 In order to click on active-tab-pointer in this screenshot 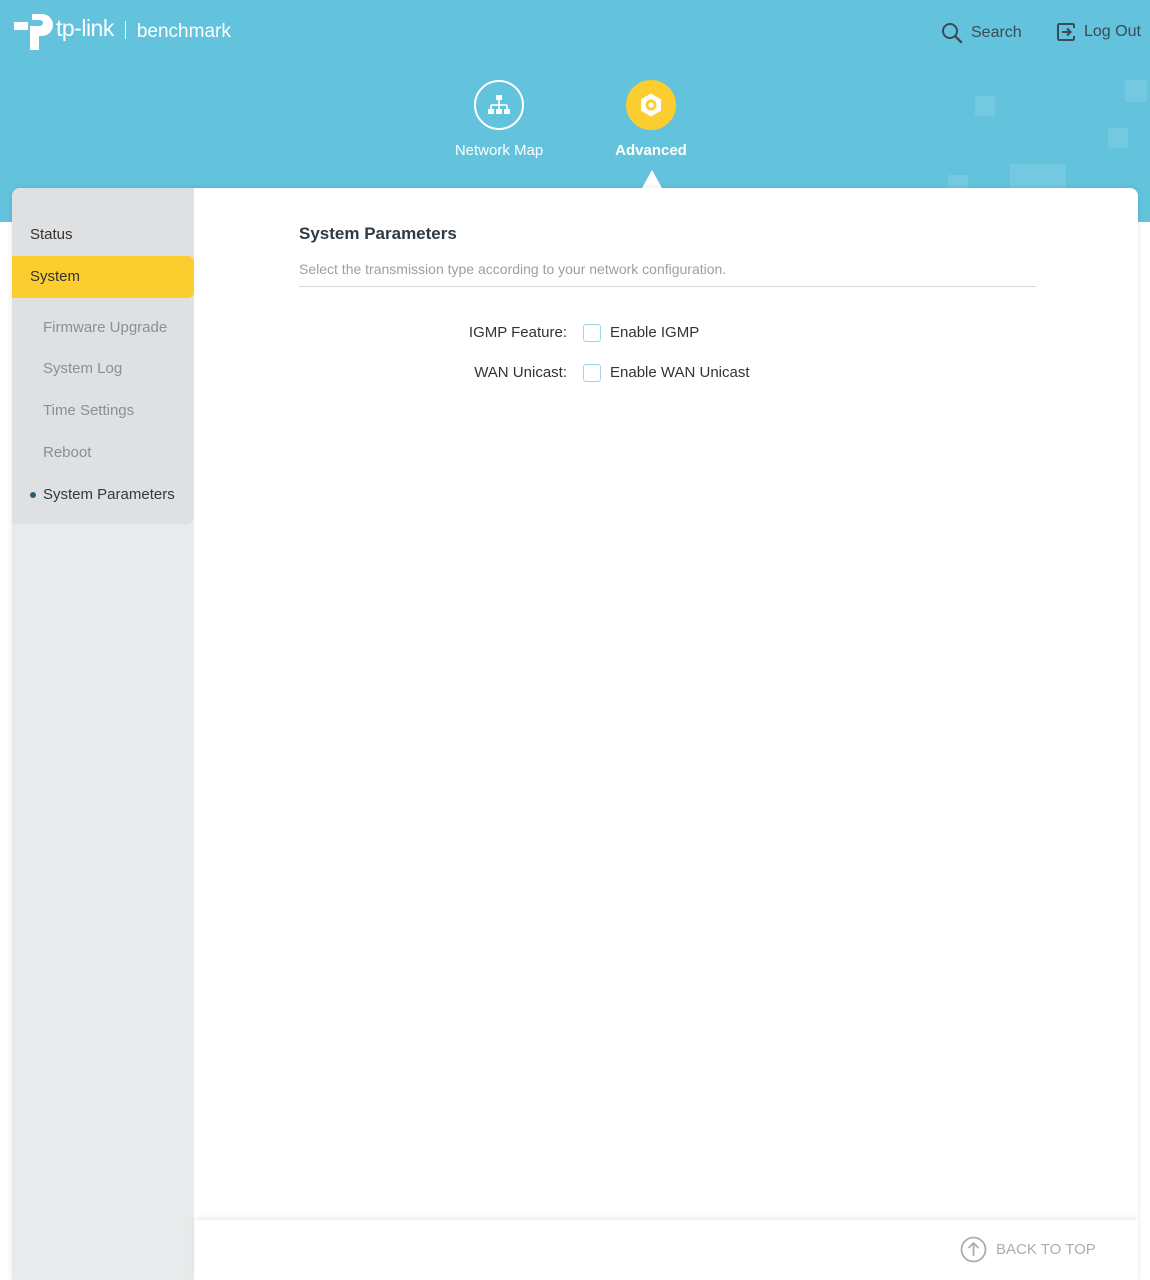, I will do `click(652, 179)`.